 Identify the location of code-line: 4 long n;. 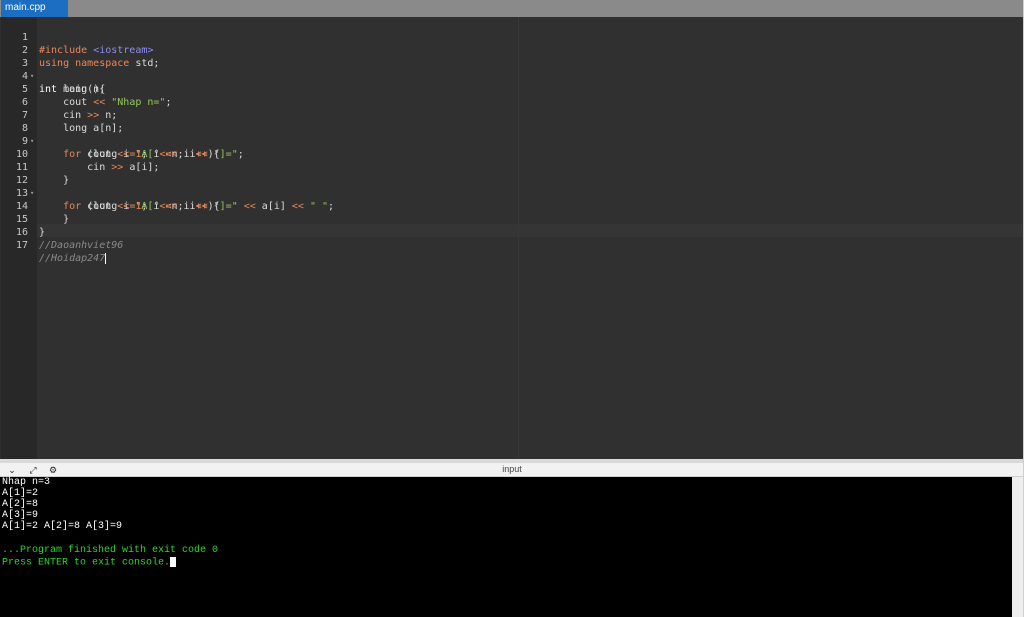
(512, 76).